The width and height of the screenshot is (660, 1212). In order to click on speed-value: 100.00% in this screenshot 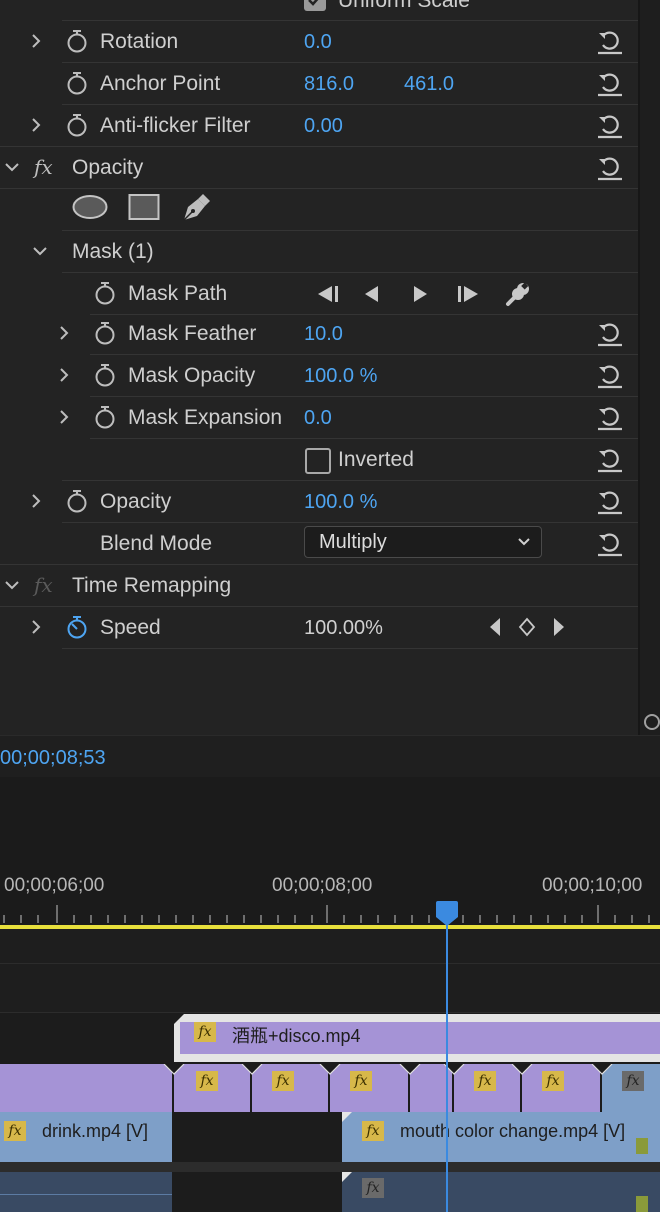, I will do `click(343, 628)`.